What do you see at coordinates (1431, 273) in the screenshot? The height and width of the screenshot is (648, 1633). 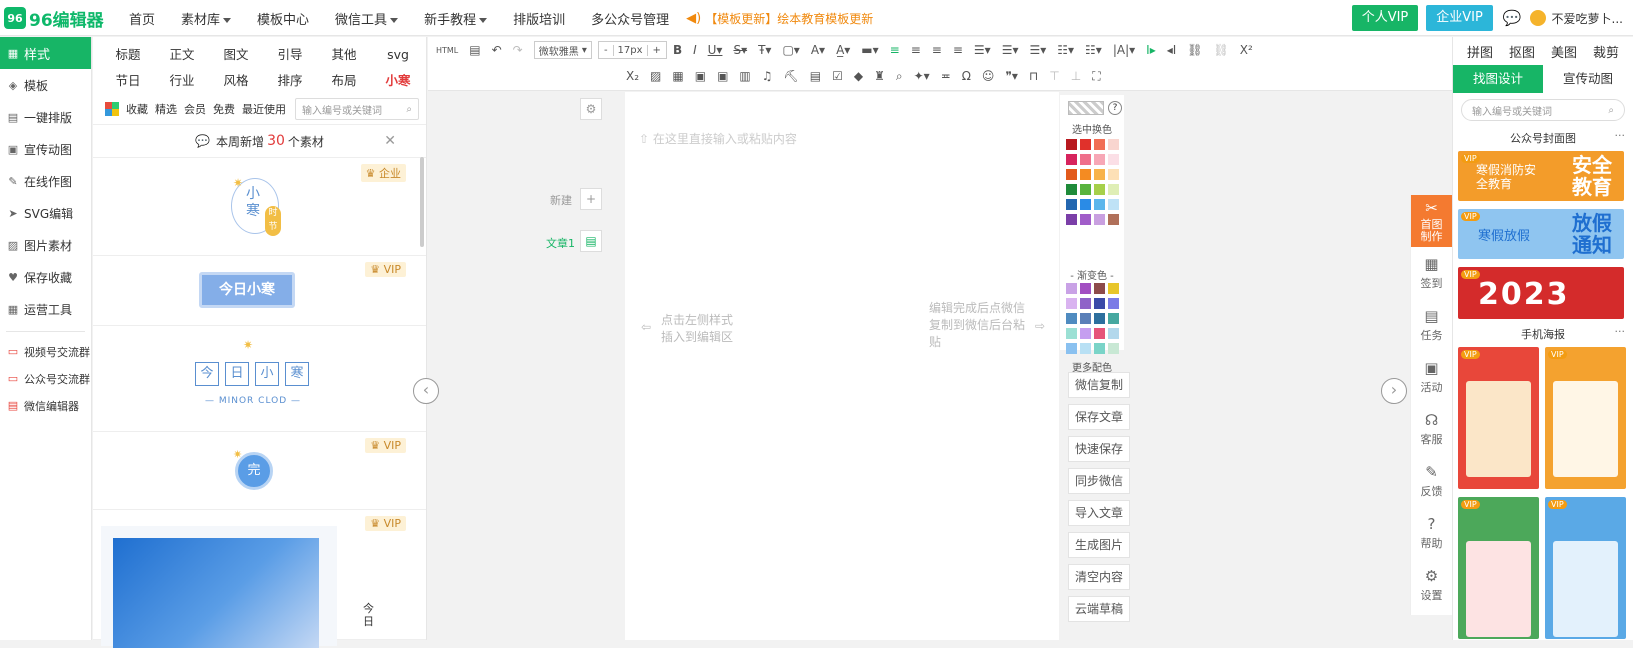 I see `strip-checkin: ▦ 签到` at bounding box center [1431, 273].